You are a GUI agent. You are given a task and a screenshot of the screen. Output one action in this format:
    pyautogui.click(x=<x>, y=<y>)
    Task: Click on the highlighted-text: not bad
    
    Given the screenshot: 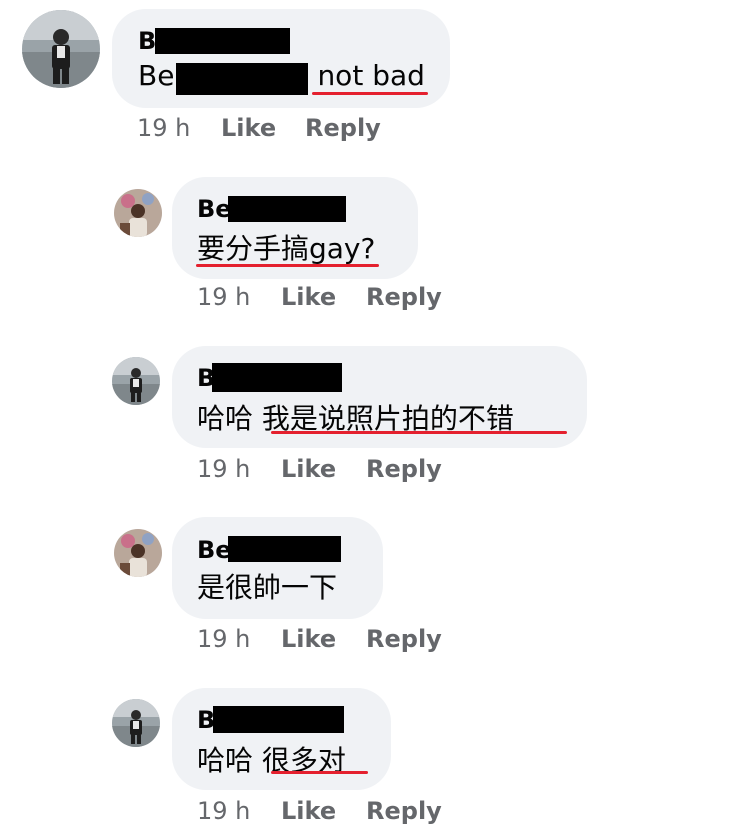 What is the action you would take?
    pyautogui.click(x=371, y=75)
    